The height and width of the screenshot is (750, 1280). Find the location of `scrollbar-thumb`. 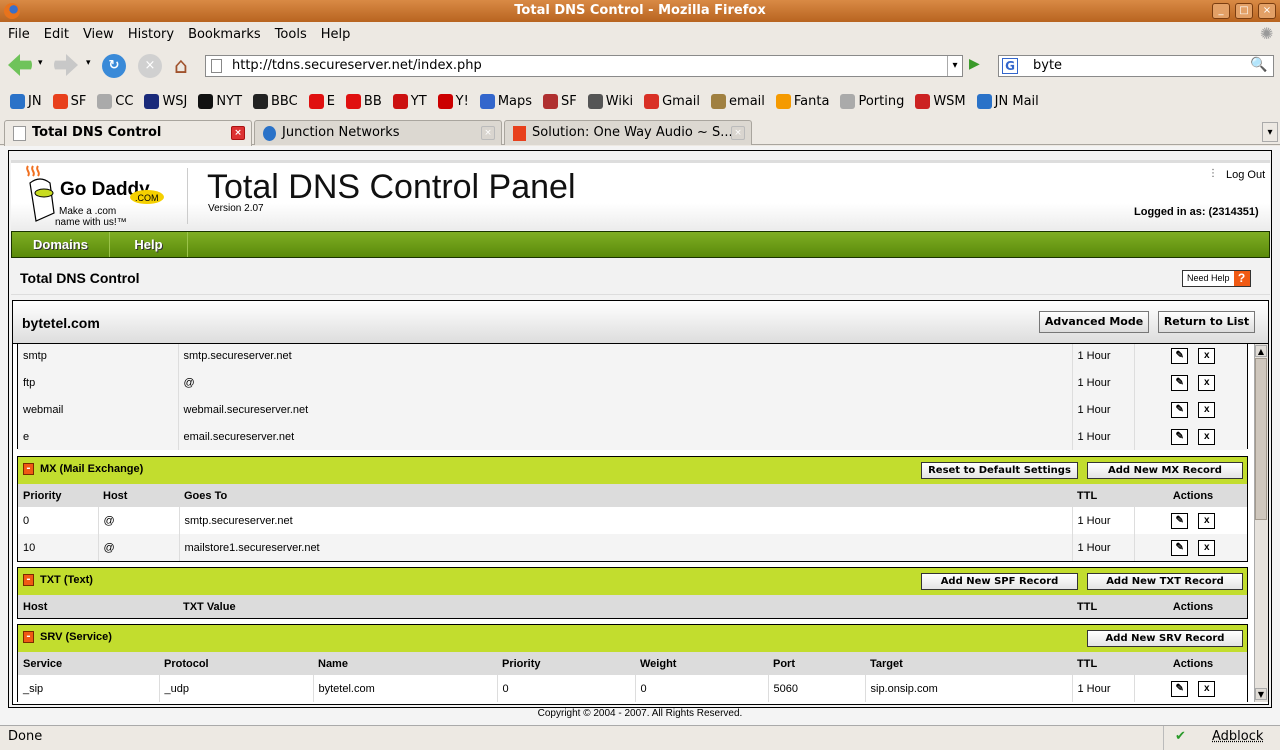

scrollbar-thumb is located at coordinates (1261, 439).